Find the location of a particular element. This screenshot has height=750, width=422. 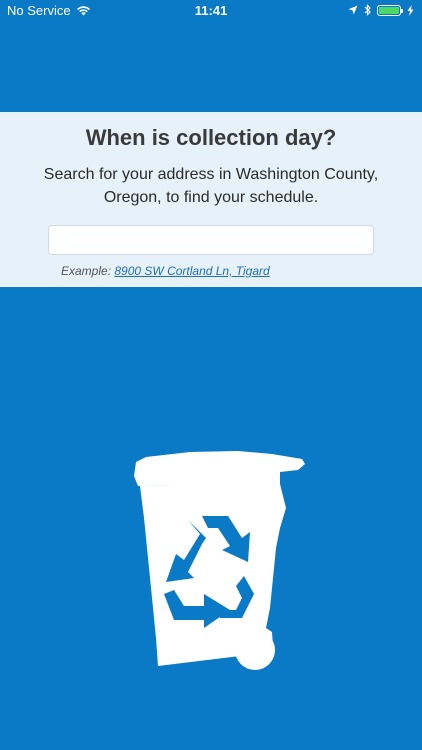

battery-icon is located at coordinates (390, 10).